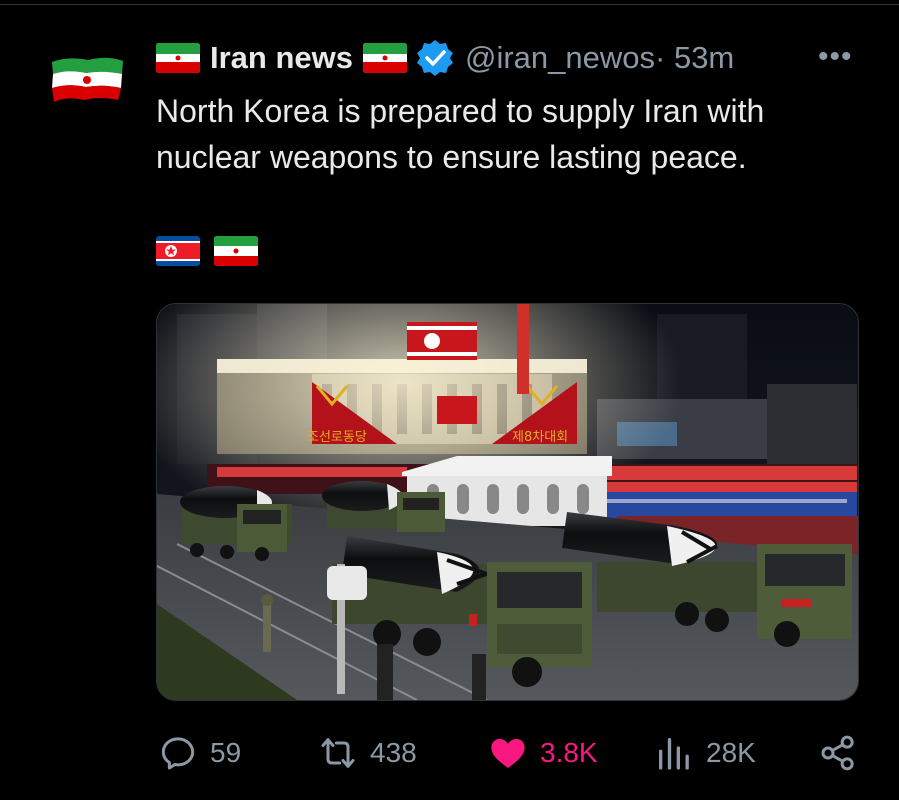 This screenshot has height=800, width=899. Describe the element at coordinates (835, 57) in the screenshot. I see `more-icon: •••` at that location.